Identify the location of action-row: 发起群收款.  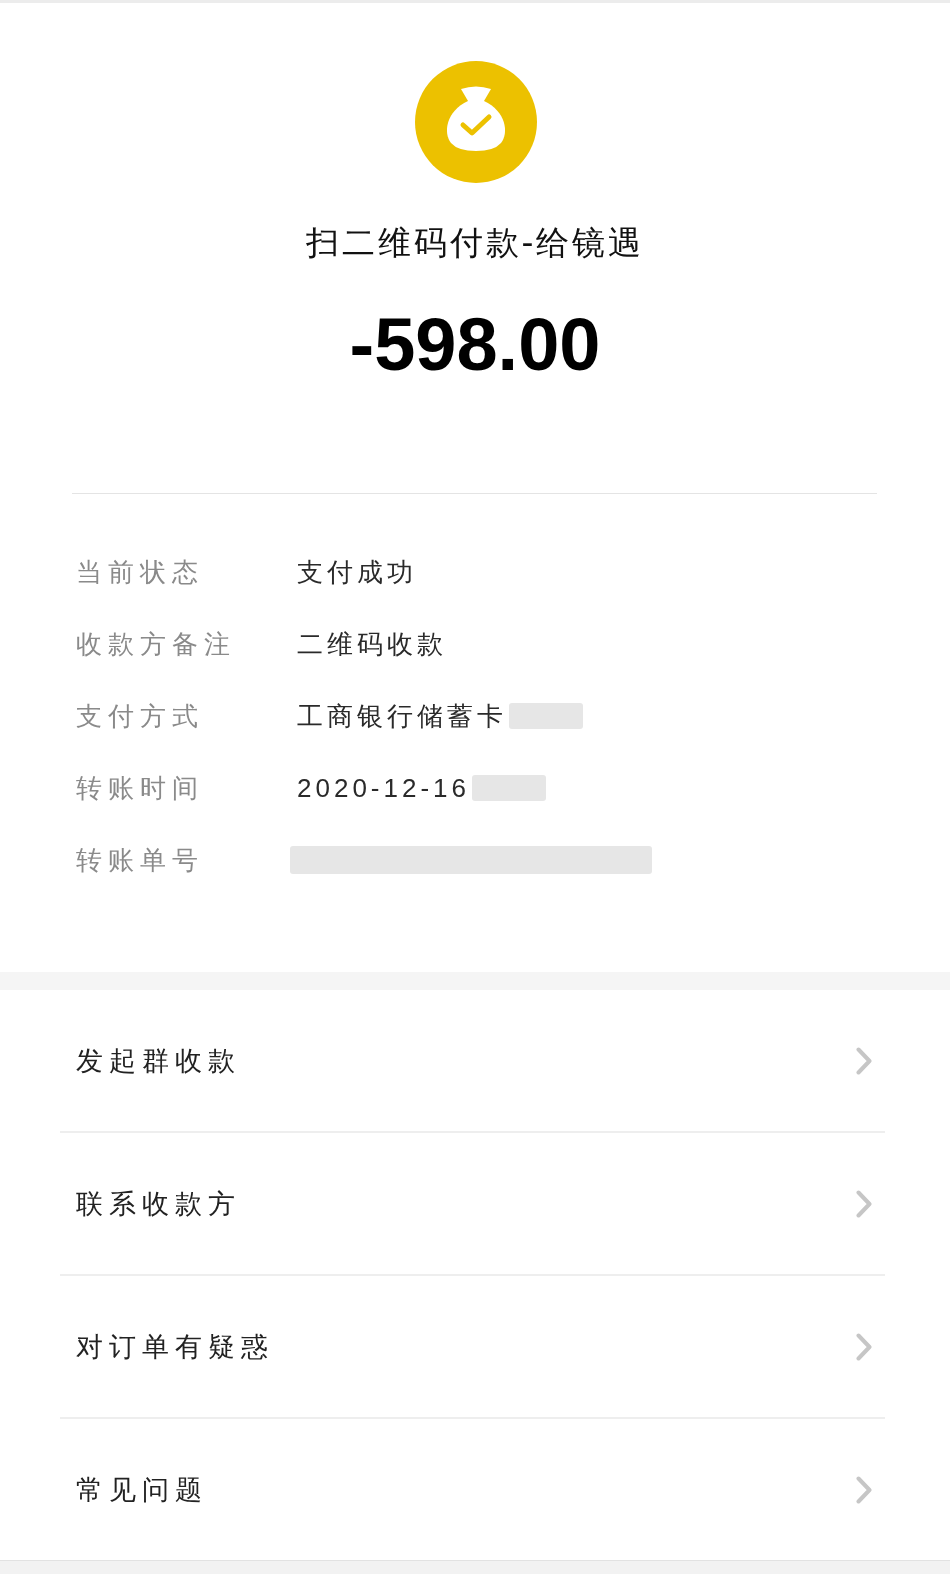
(472, 1060).